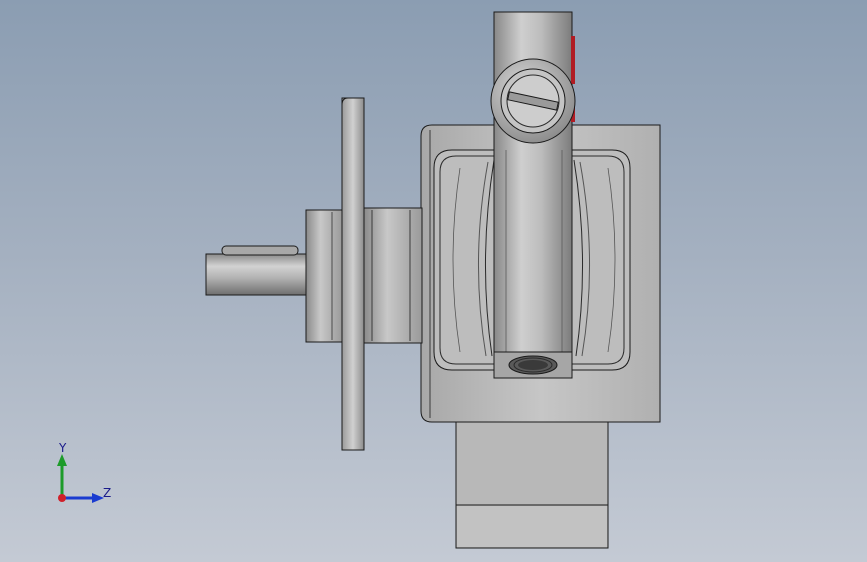  What do you see at coordinates (533, 101) in the screenshot?
I see `slotted-plug` at bounding box center [533, 101].